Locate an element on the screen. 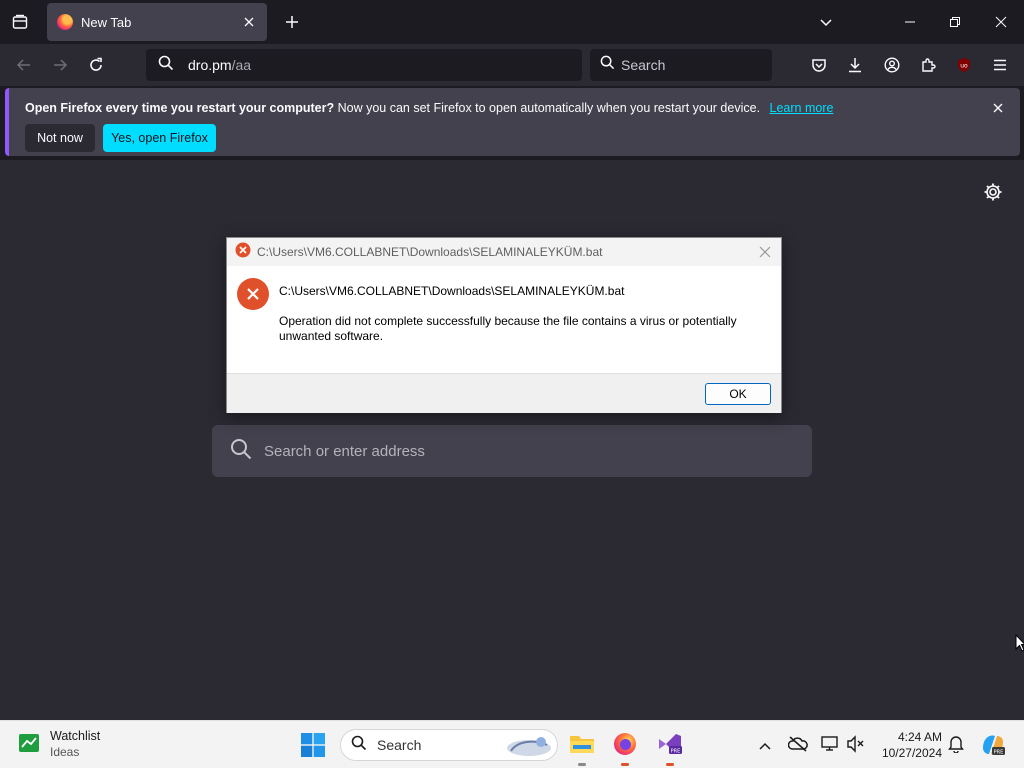  svg-text: uo is located at coordinates (964, 66).